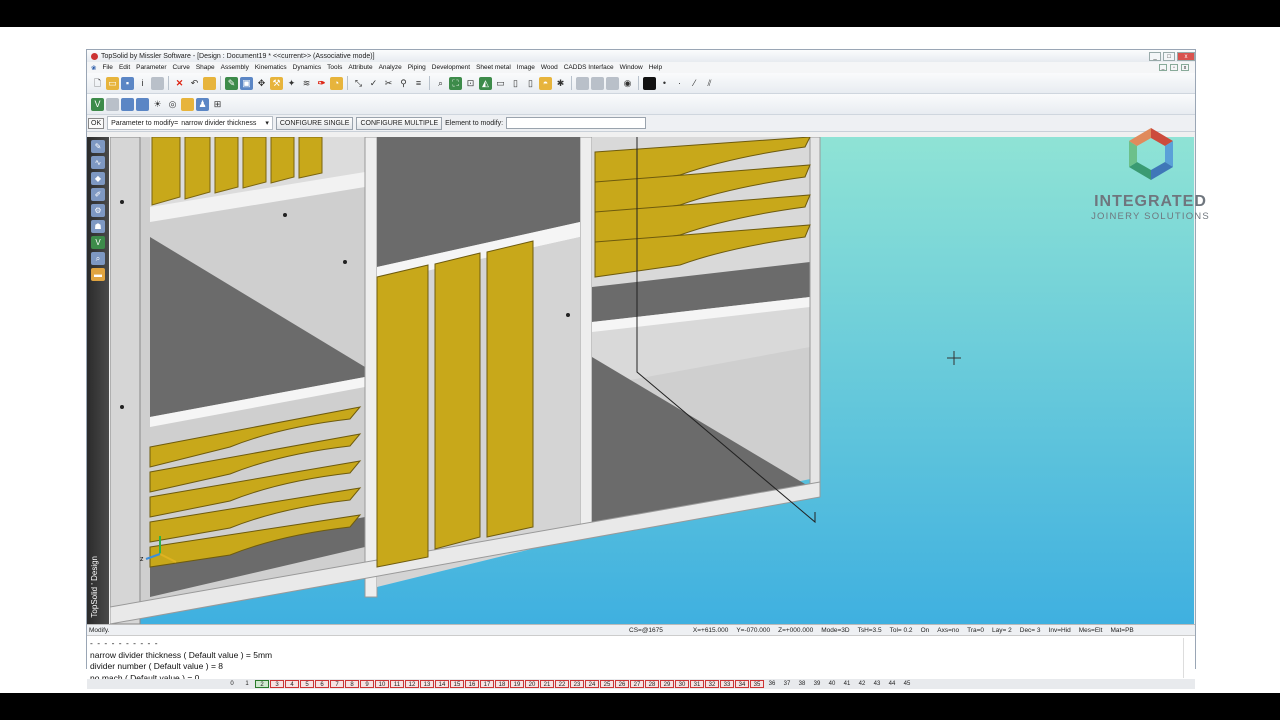  I want to click on doc-minimize-button: _, so click(1163, 67).